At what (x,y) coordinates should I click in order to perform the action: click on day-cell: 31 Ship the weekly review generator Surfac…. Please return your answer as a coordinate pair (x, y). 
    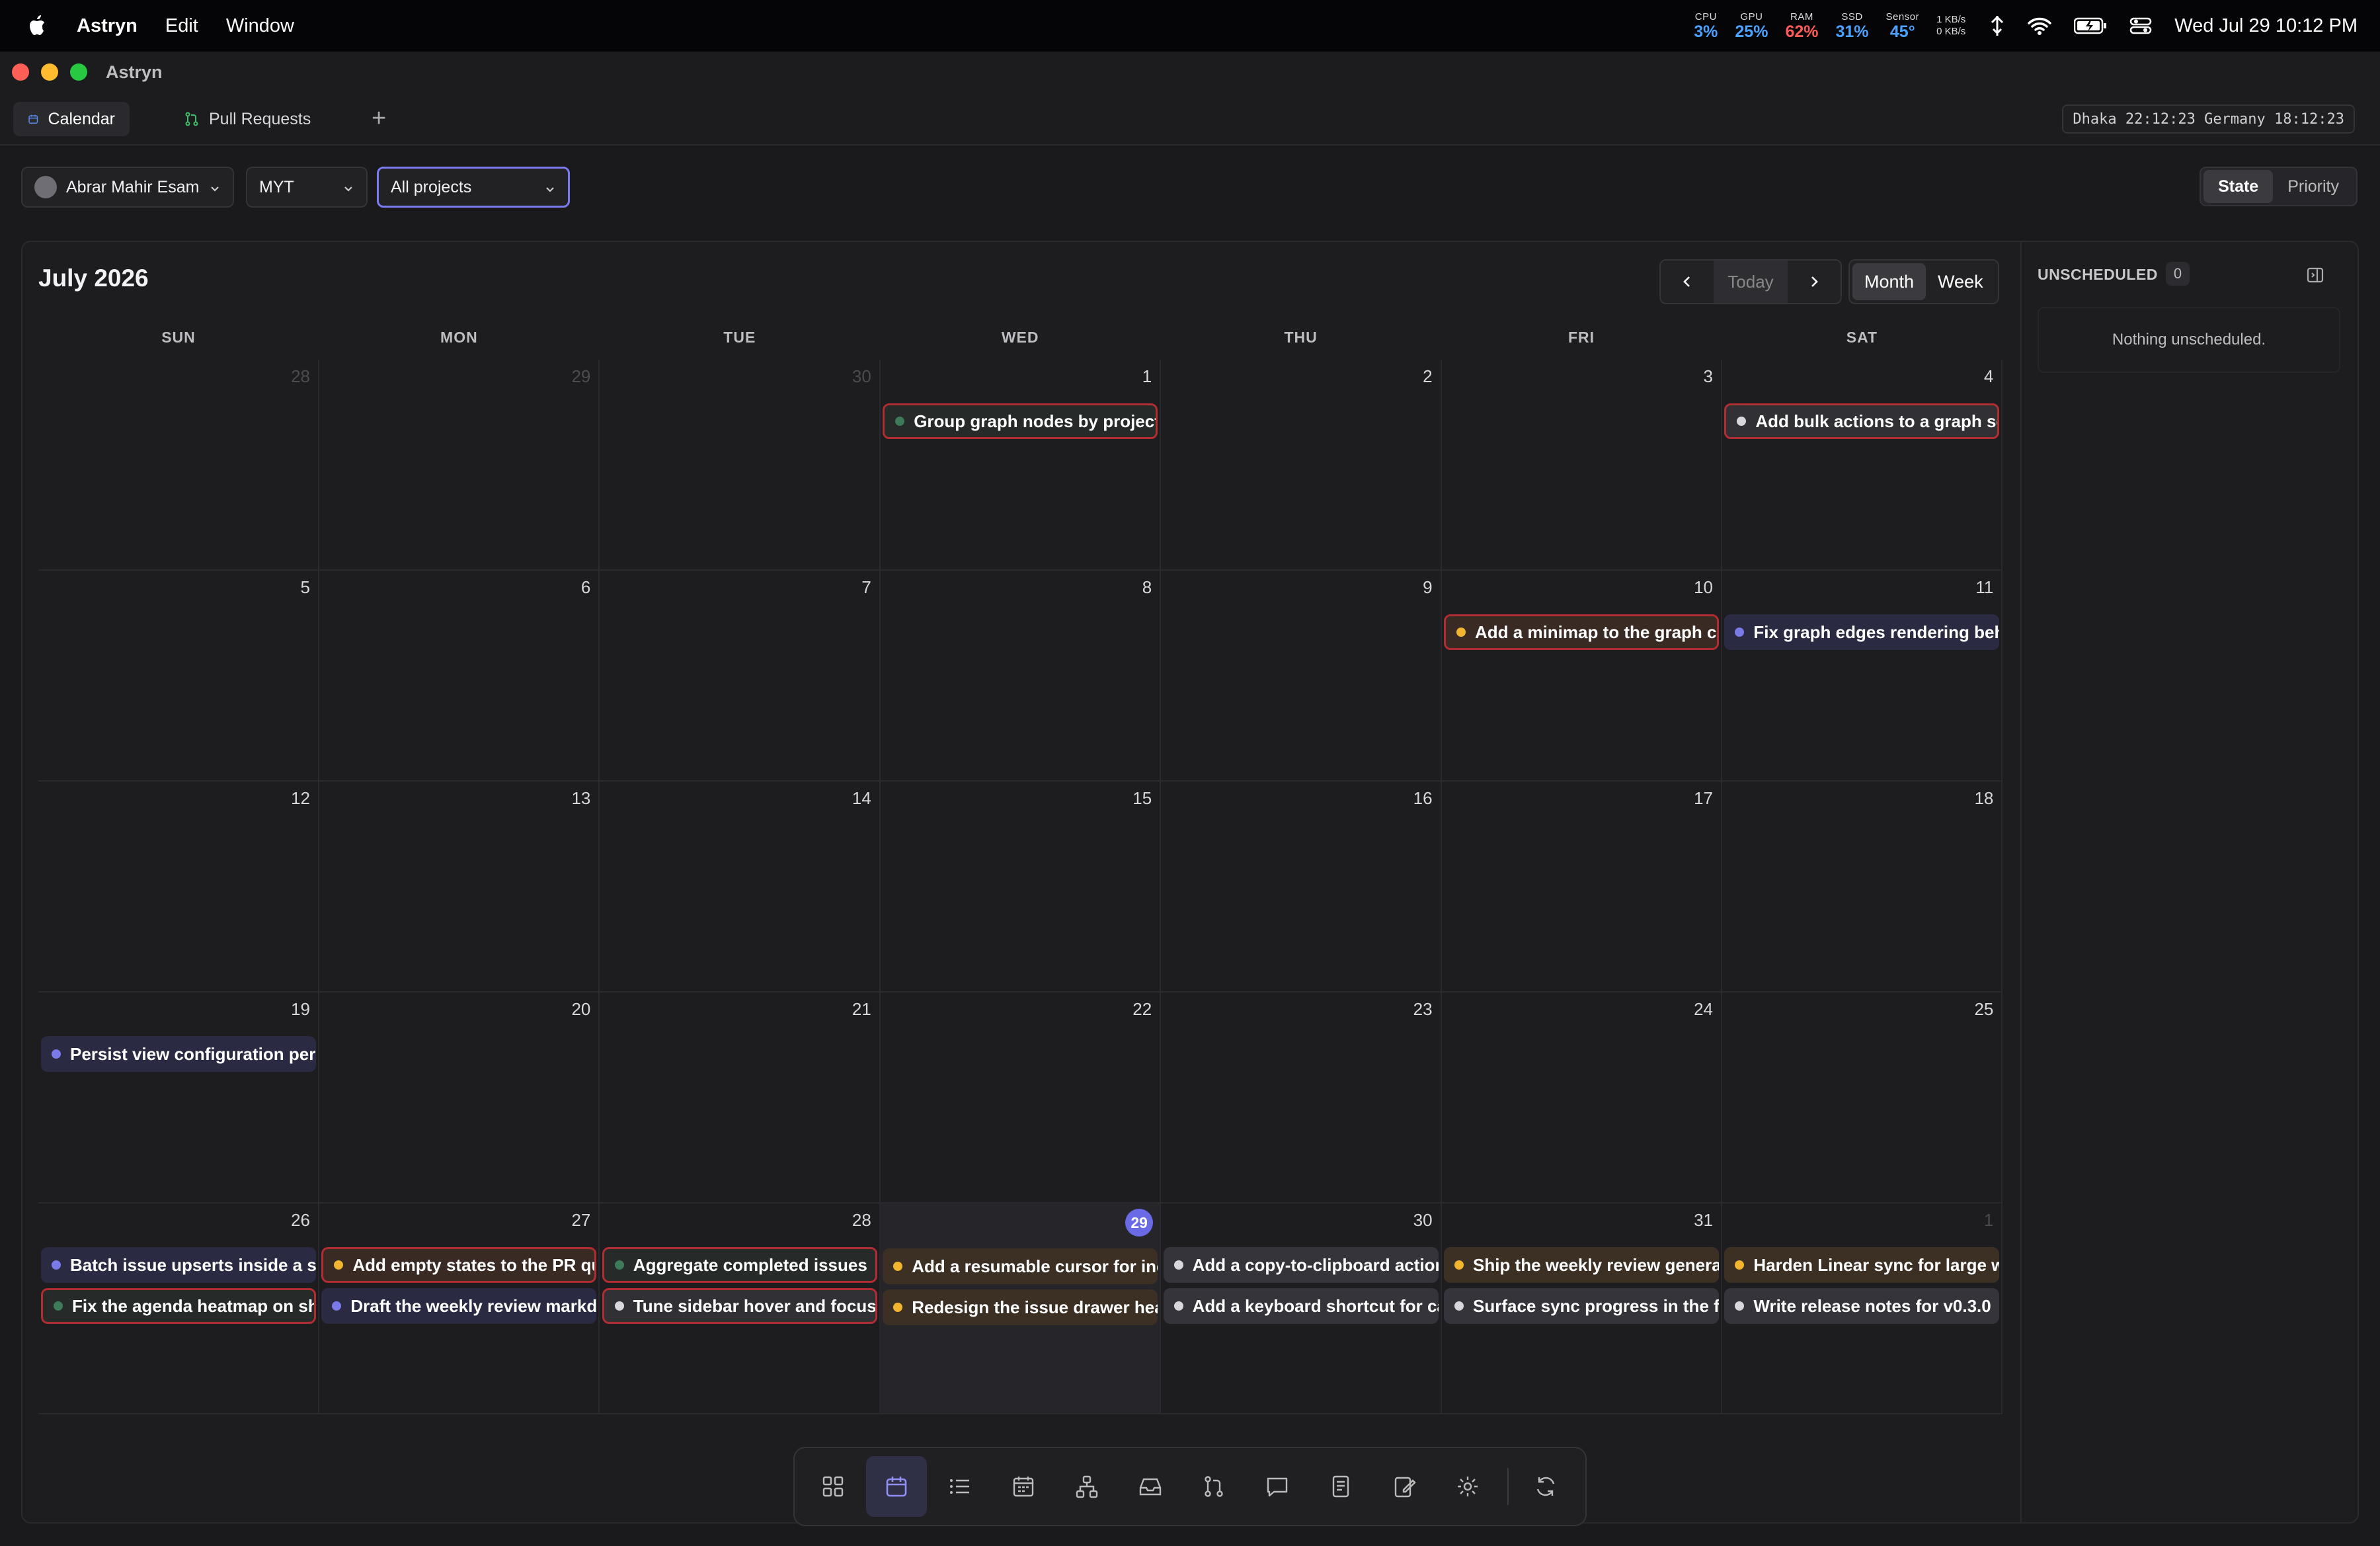
    Looking at the image, I should click on (1581, 1308).